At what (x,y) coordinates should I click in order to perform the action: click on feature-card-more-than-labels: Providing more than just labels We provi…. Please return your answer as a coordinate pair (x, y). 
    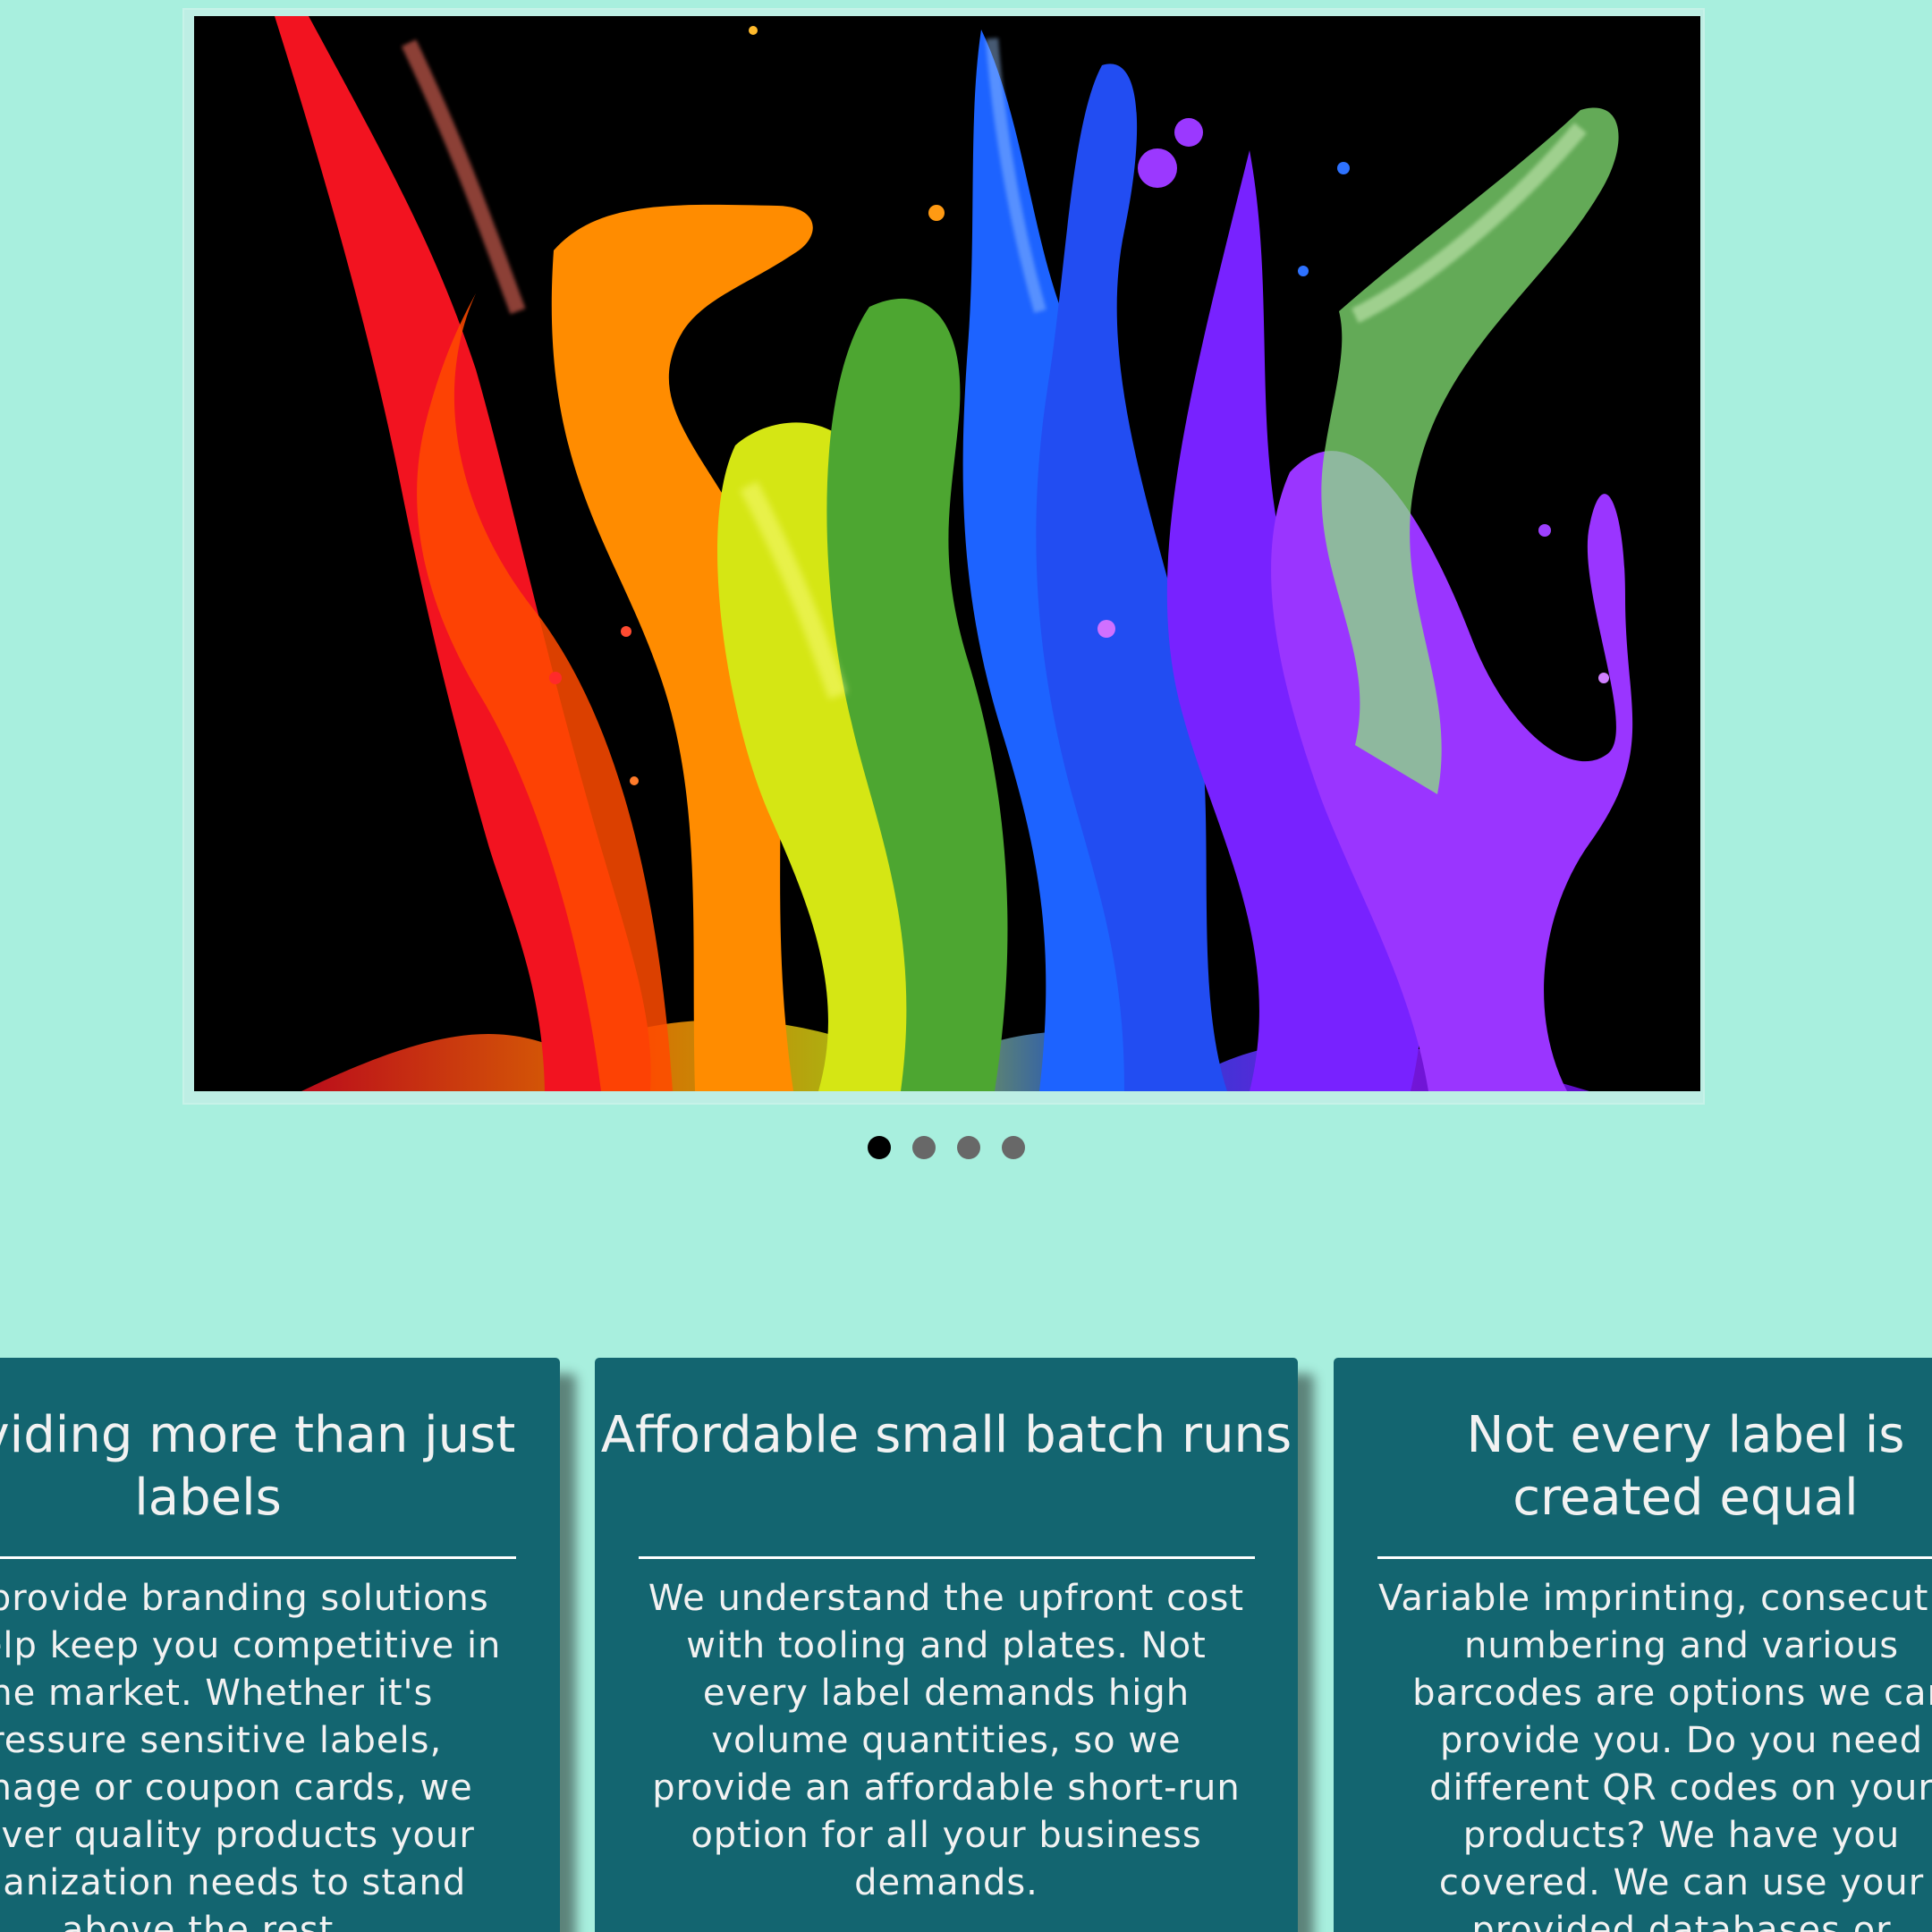
    Looking at the image, I should click on (280, 1645).